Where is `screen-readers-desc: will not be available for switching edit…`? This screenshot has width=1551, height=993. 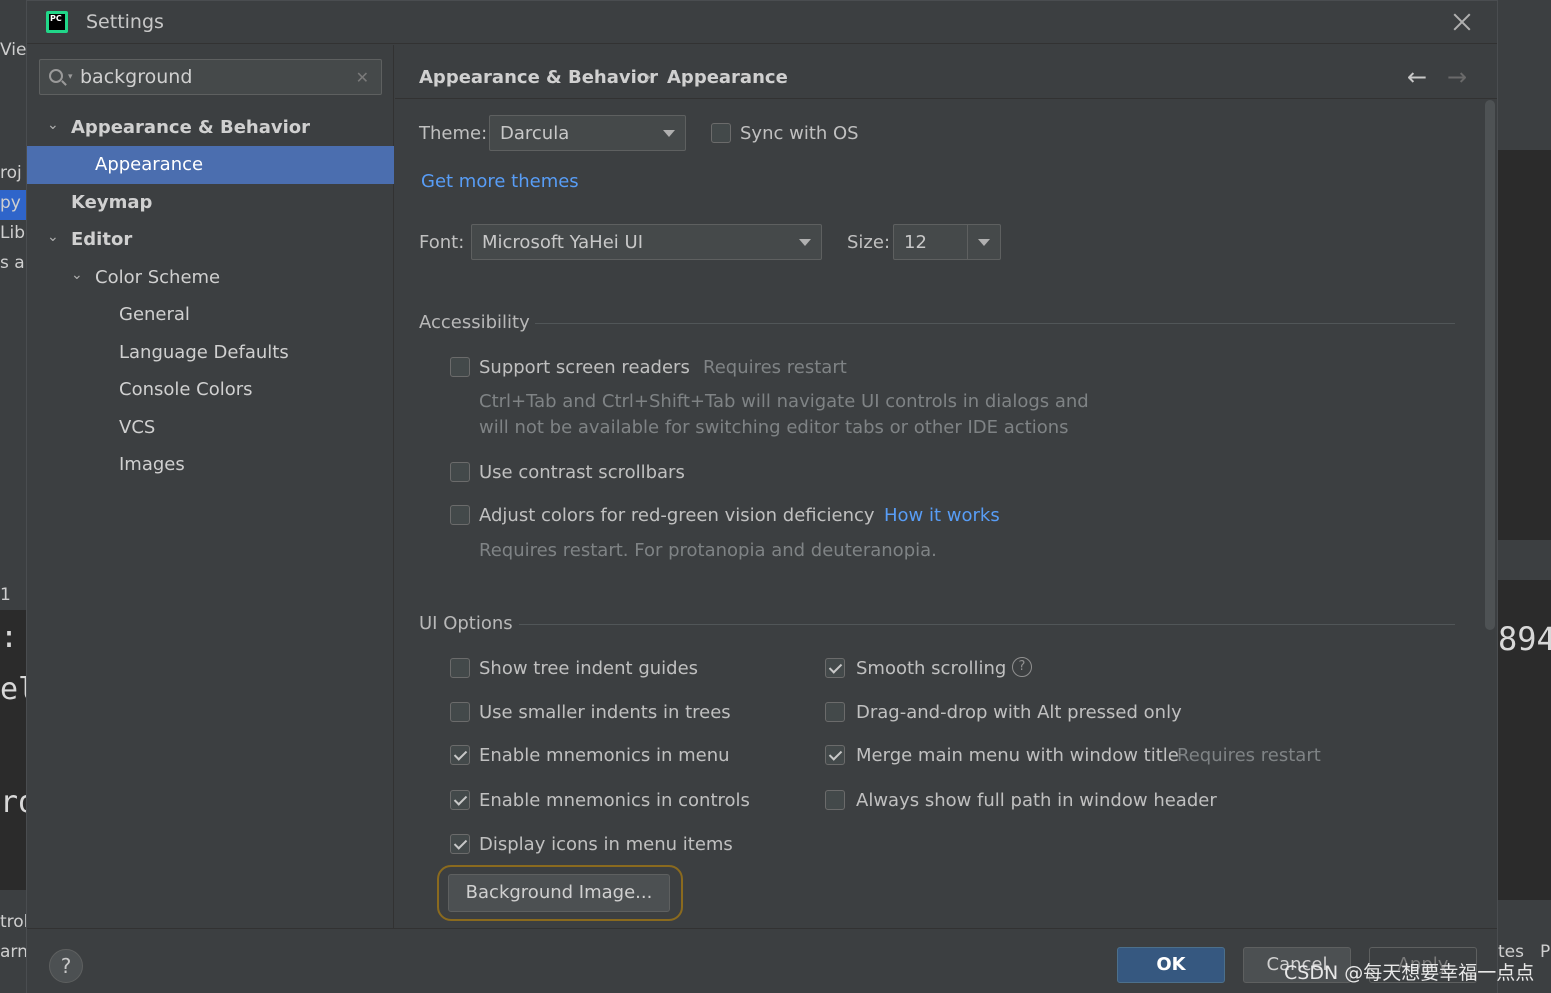
screen-readers-desc: will not be available for switching edit… is located at coordinates (774, 427).